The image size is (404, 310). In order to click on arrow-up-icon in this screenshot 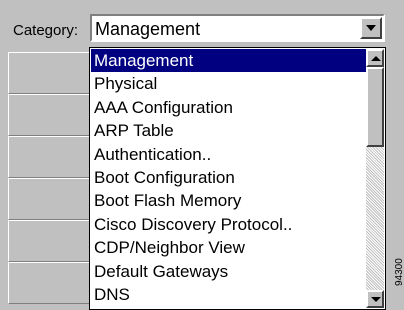, I will do `click(376, 58)`.